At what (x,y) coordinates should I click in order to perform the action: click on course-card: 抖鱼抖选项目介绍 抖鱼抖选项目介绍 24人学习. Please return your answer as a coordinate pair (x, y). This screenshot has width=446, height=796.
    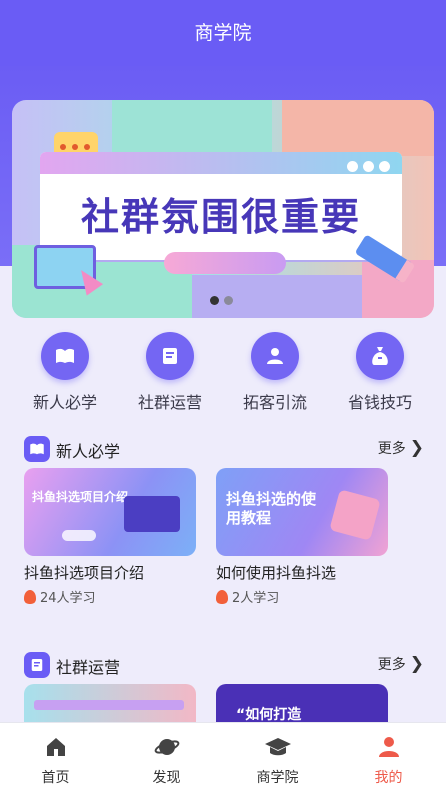
    Looking at the image, I should click on (110, 537).